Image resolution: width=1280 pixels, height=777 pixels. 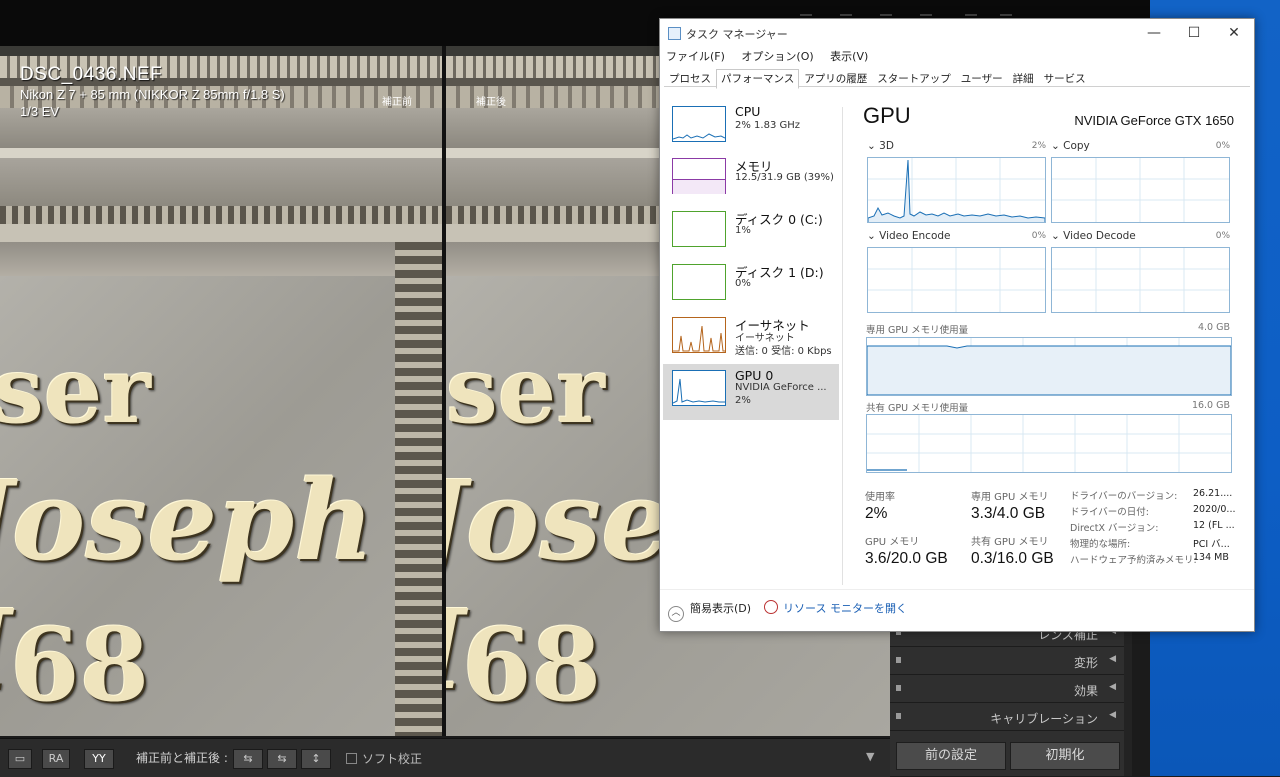 What do you see at coordinates (914, 79) in the screenshot?
I see `tab-startup: スタートアップ` at bounding box center [914, 79].